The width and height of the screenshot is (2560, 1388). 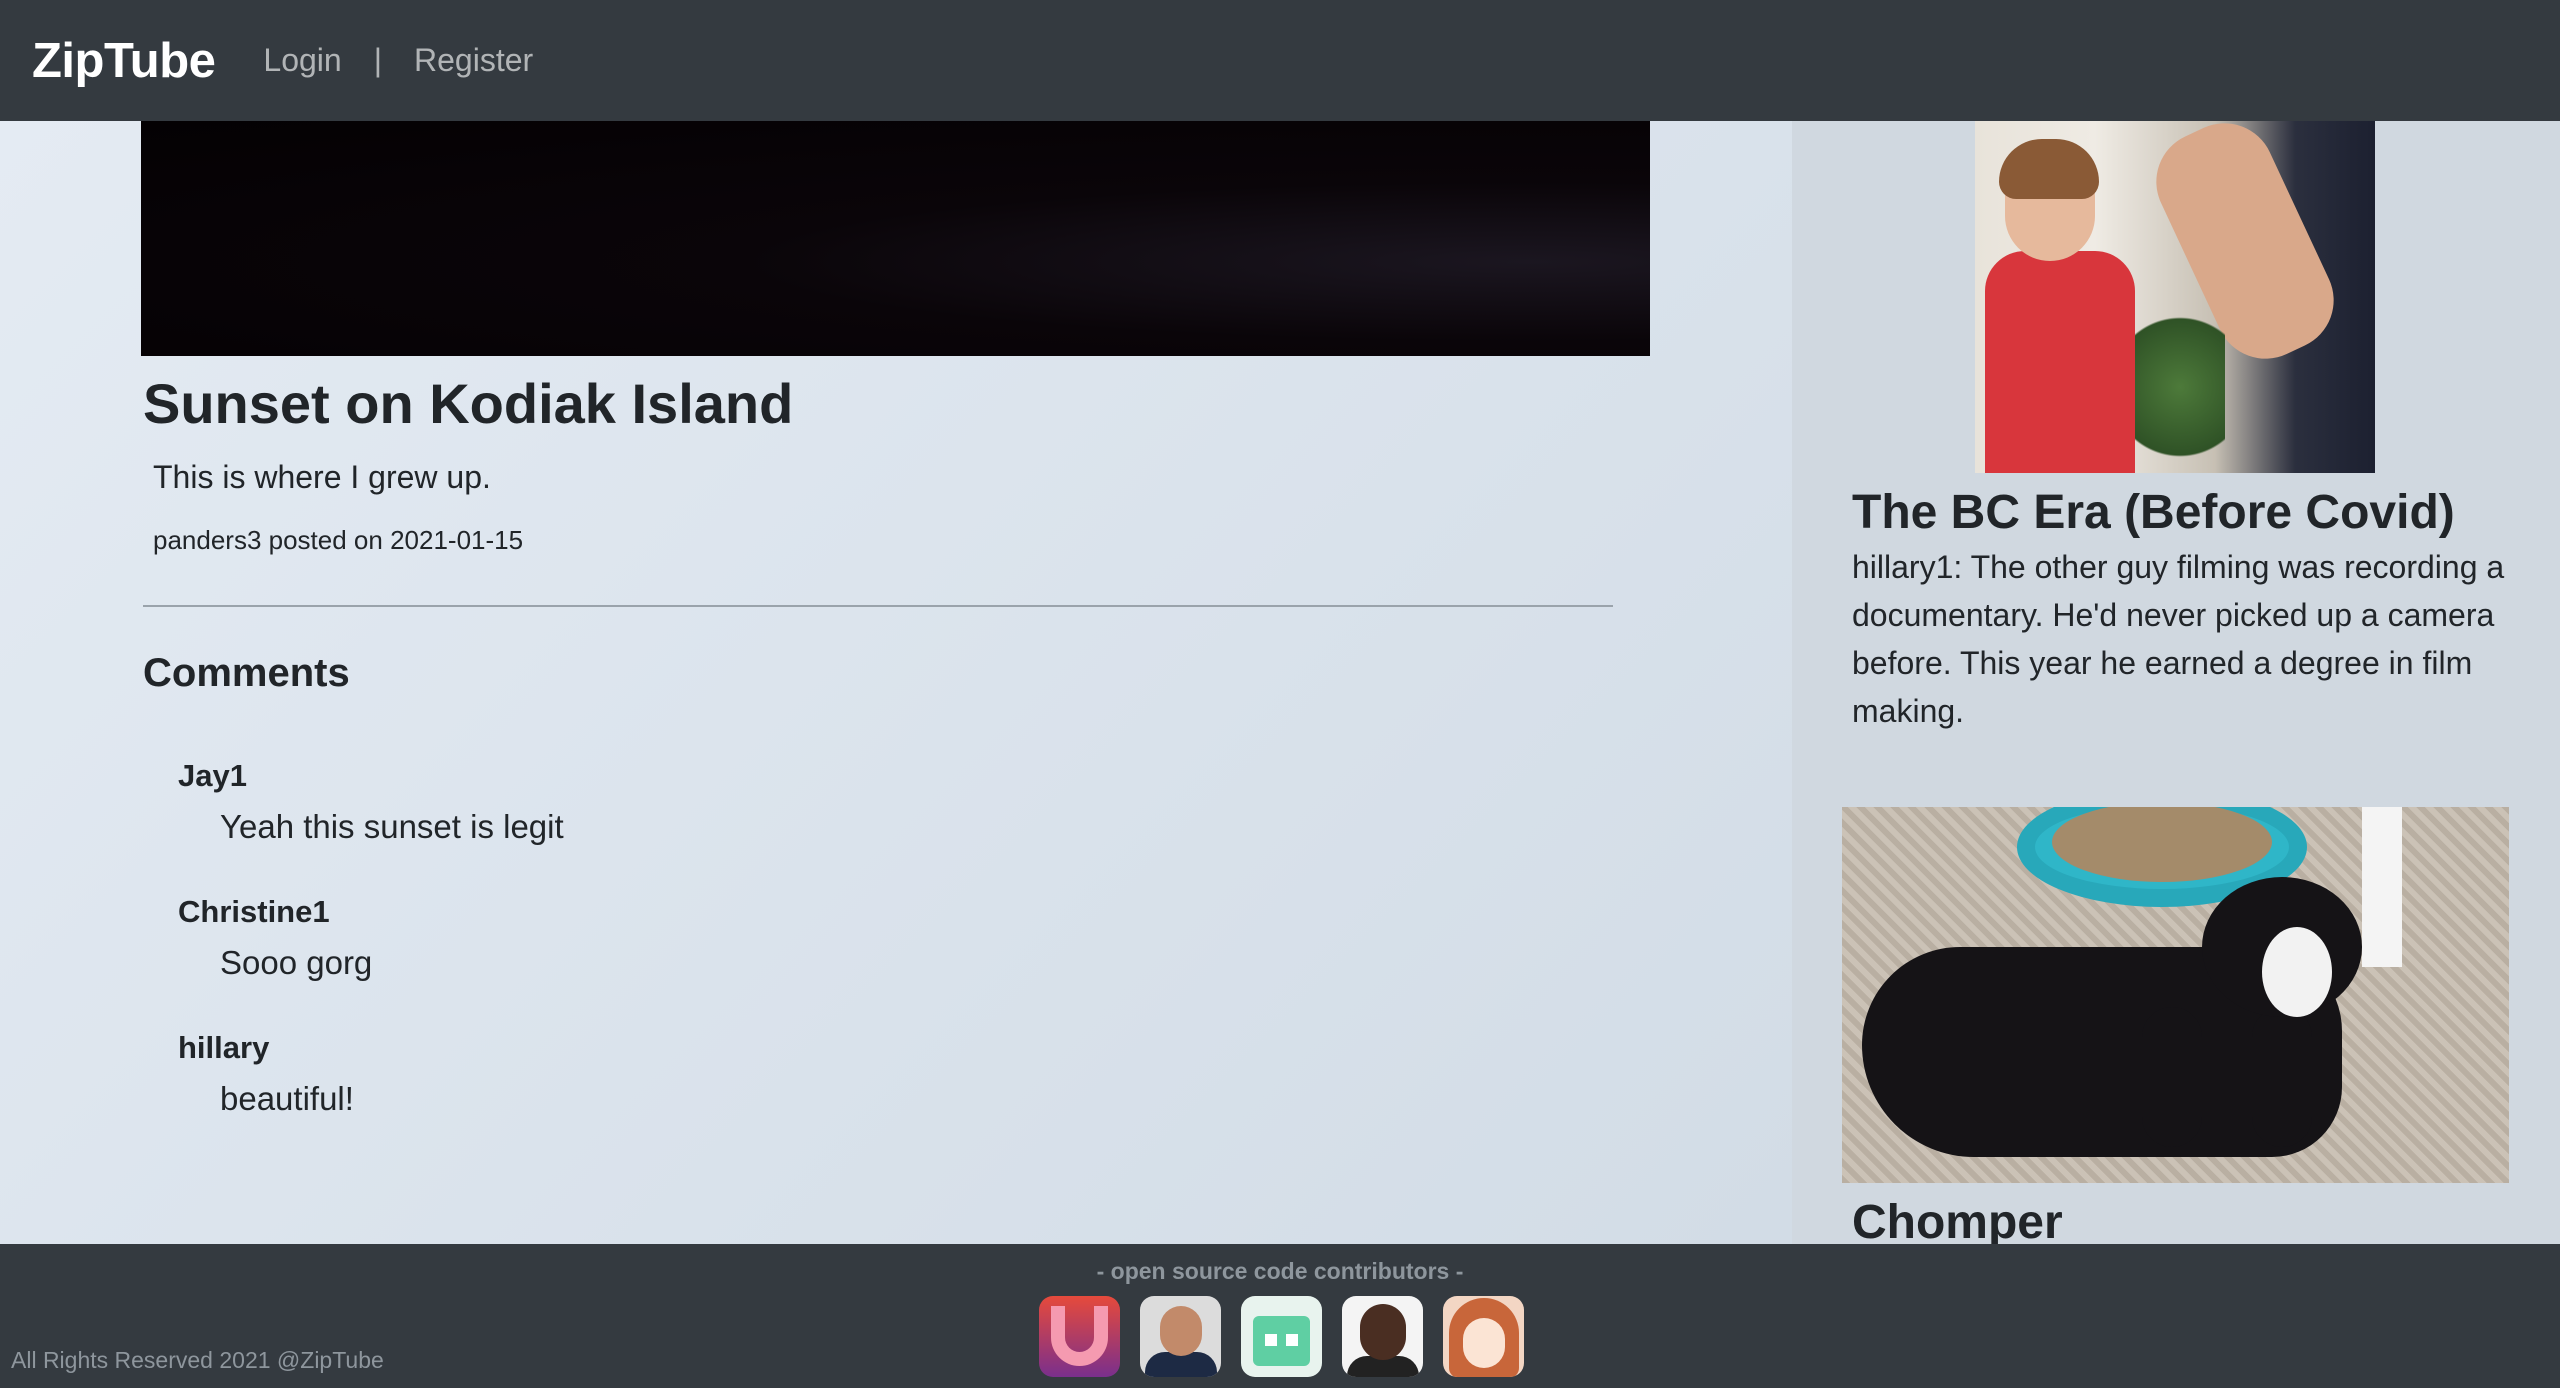 What do you see at coordinates (468, 403) in the screenshot?
I see `video-title: Sunset on Kodiak Island` at bounding box center [468, 403].